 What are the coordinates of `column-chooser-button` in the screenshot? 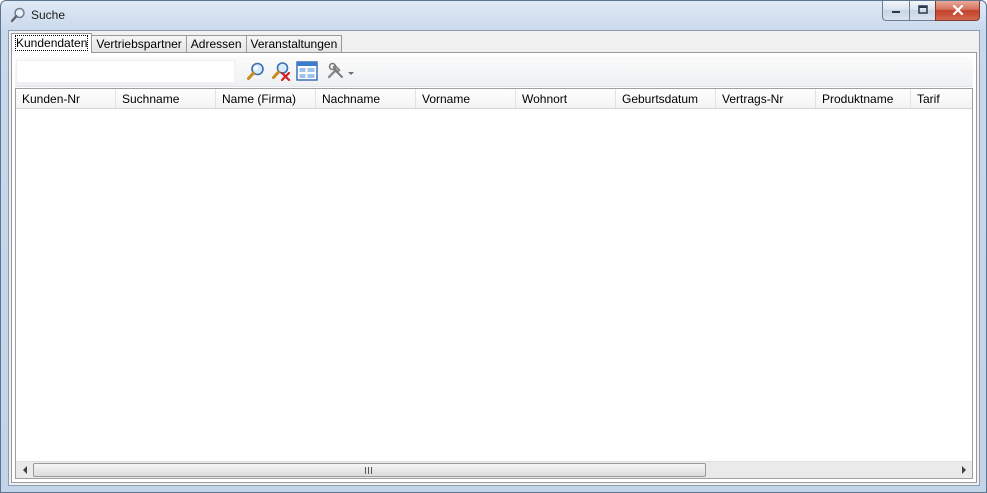 It's located at (307, 72).